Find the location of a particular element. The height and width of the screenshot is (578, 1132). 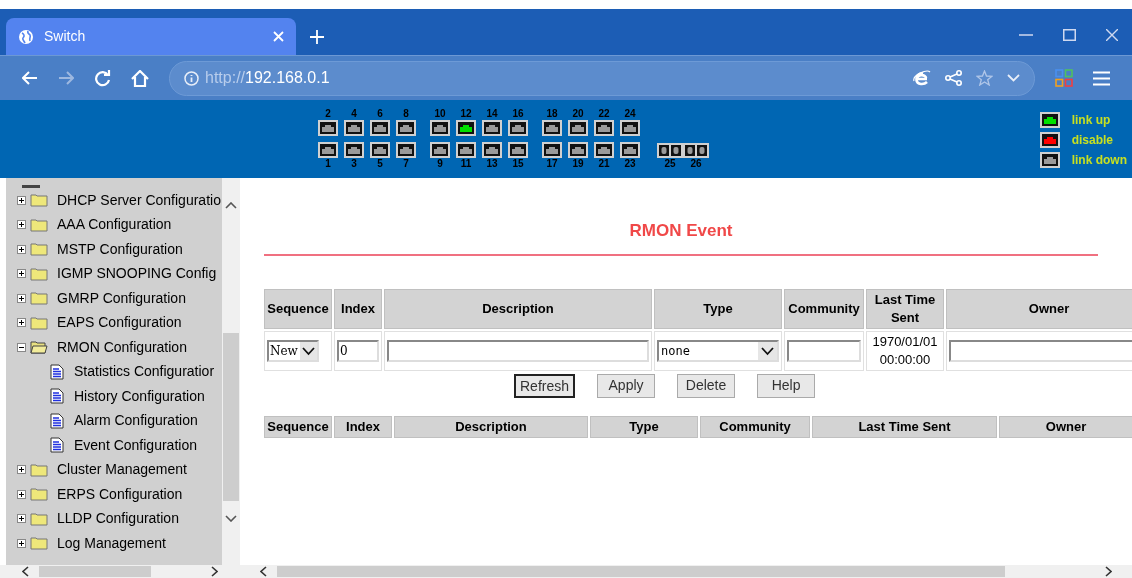

column-header: Owner is located at coordinates (1065, 426).